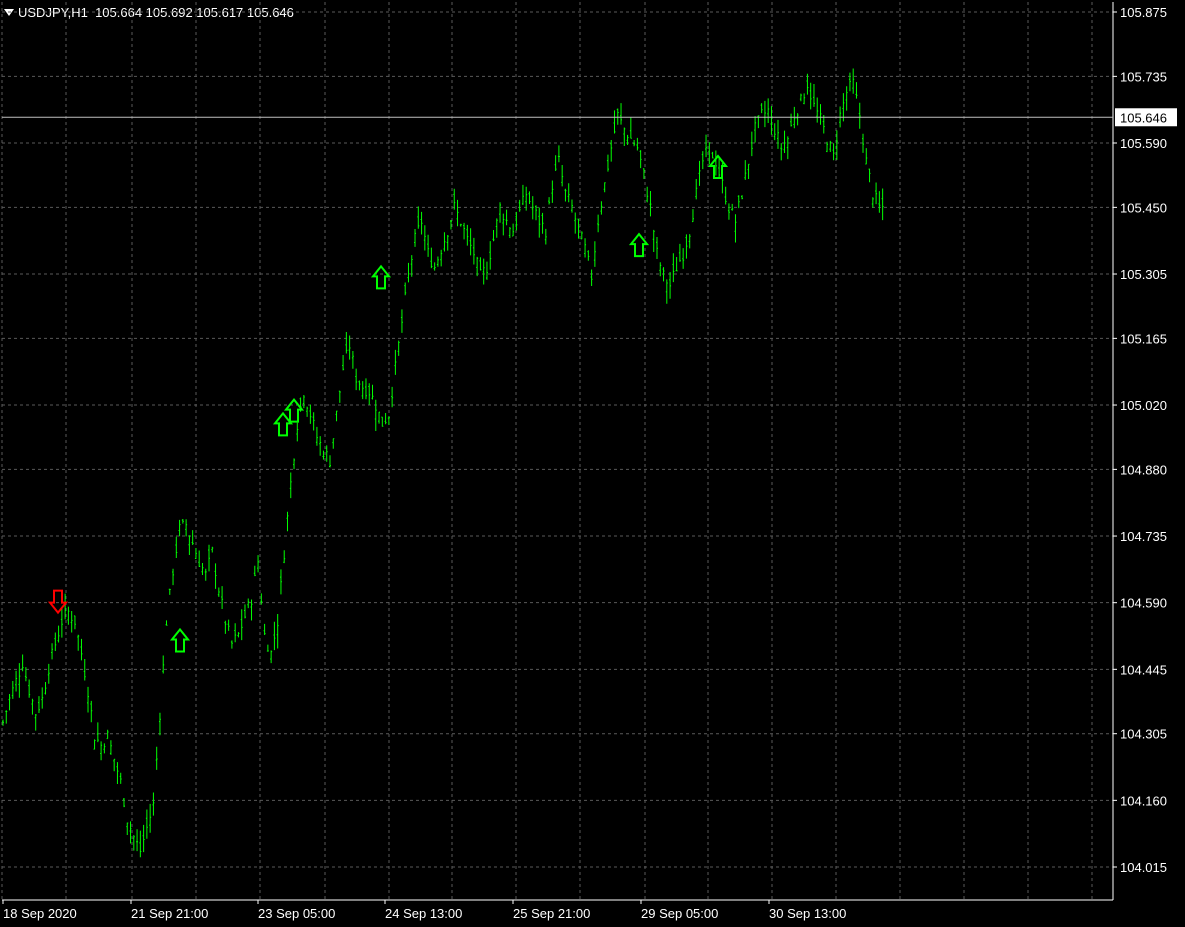 The image size is (1185, 927). Describe the element at coordinates (1143, 338) in the screenshot. I see `y-tick-label: 105.165` at that location.